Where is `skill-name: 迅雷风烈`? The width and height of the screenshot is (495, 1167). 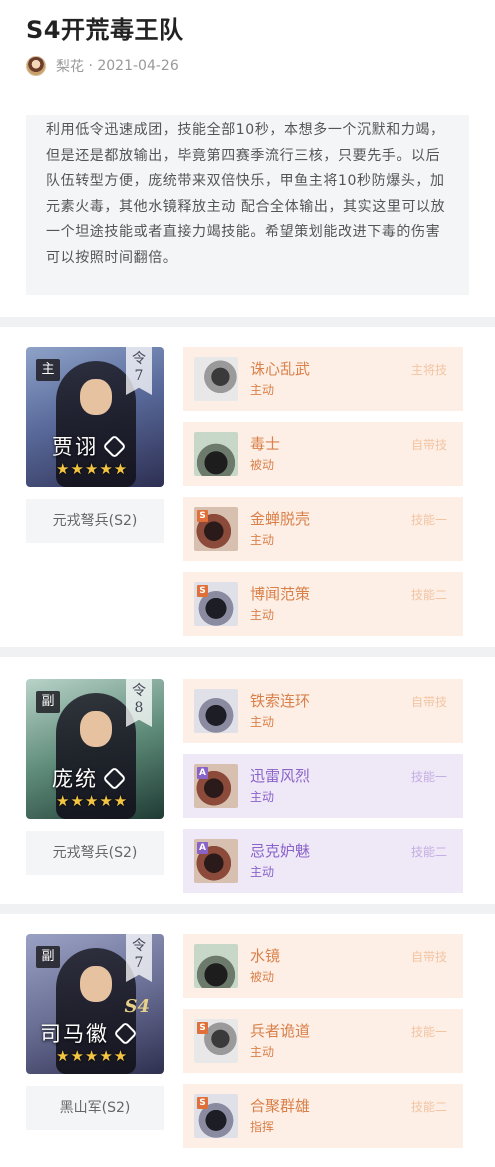 skill-name: 迅雷风烈 is located at coordinates (280, 776).